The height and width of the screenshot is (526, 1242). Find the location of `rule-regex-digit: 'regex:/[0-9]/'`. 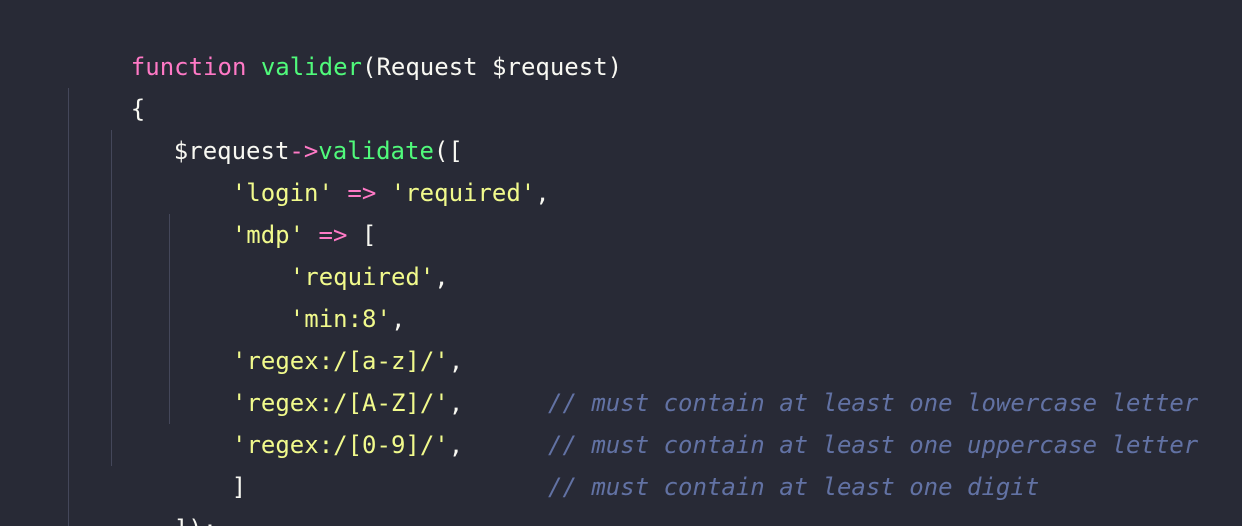

rule-regex-digit: 'regex:/[0-9]/' is located at coordinates (340, 445).